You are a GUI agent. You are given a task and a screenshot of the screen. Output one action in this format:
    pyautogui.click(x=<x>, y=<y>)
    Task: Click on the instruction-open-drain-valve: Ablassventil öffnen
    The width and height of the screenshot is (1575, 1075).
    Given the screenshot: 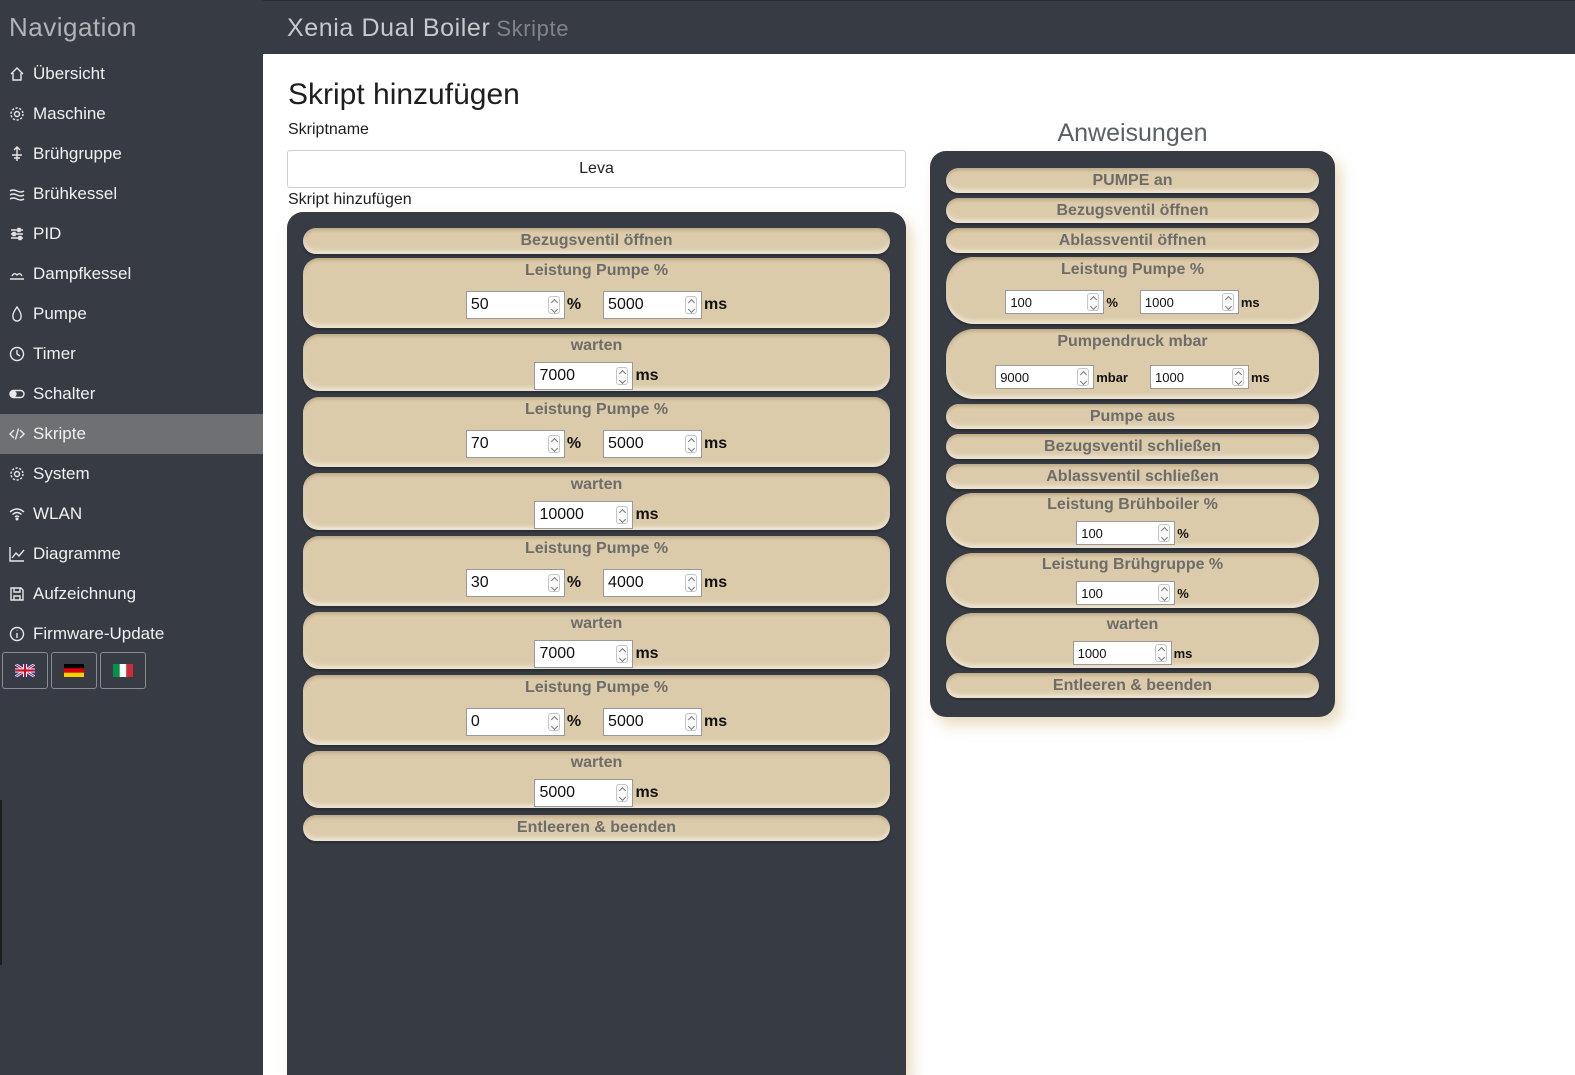 What is the action you would take?
    pyautogui.click(x=1132, y=240)
    